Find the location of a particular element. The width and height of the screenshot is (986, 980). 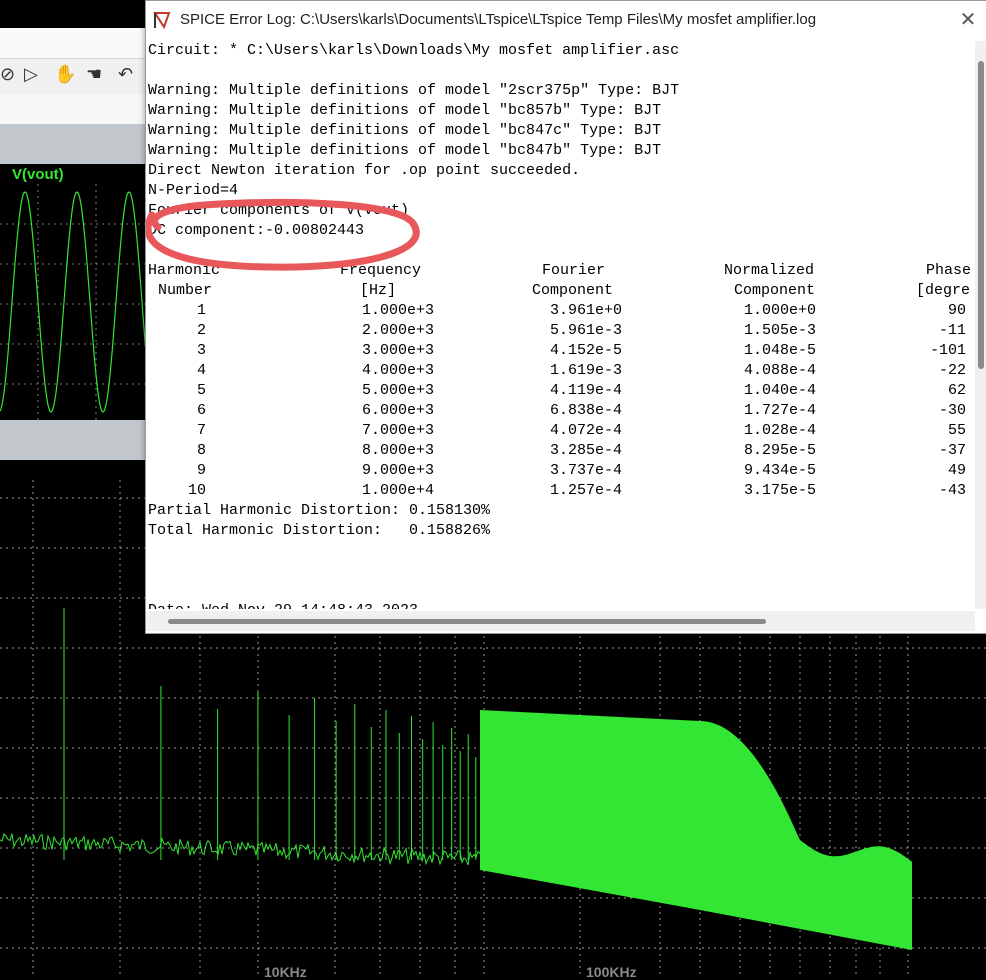

table-cell: 5 is located at coordinates (202, 390).